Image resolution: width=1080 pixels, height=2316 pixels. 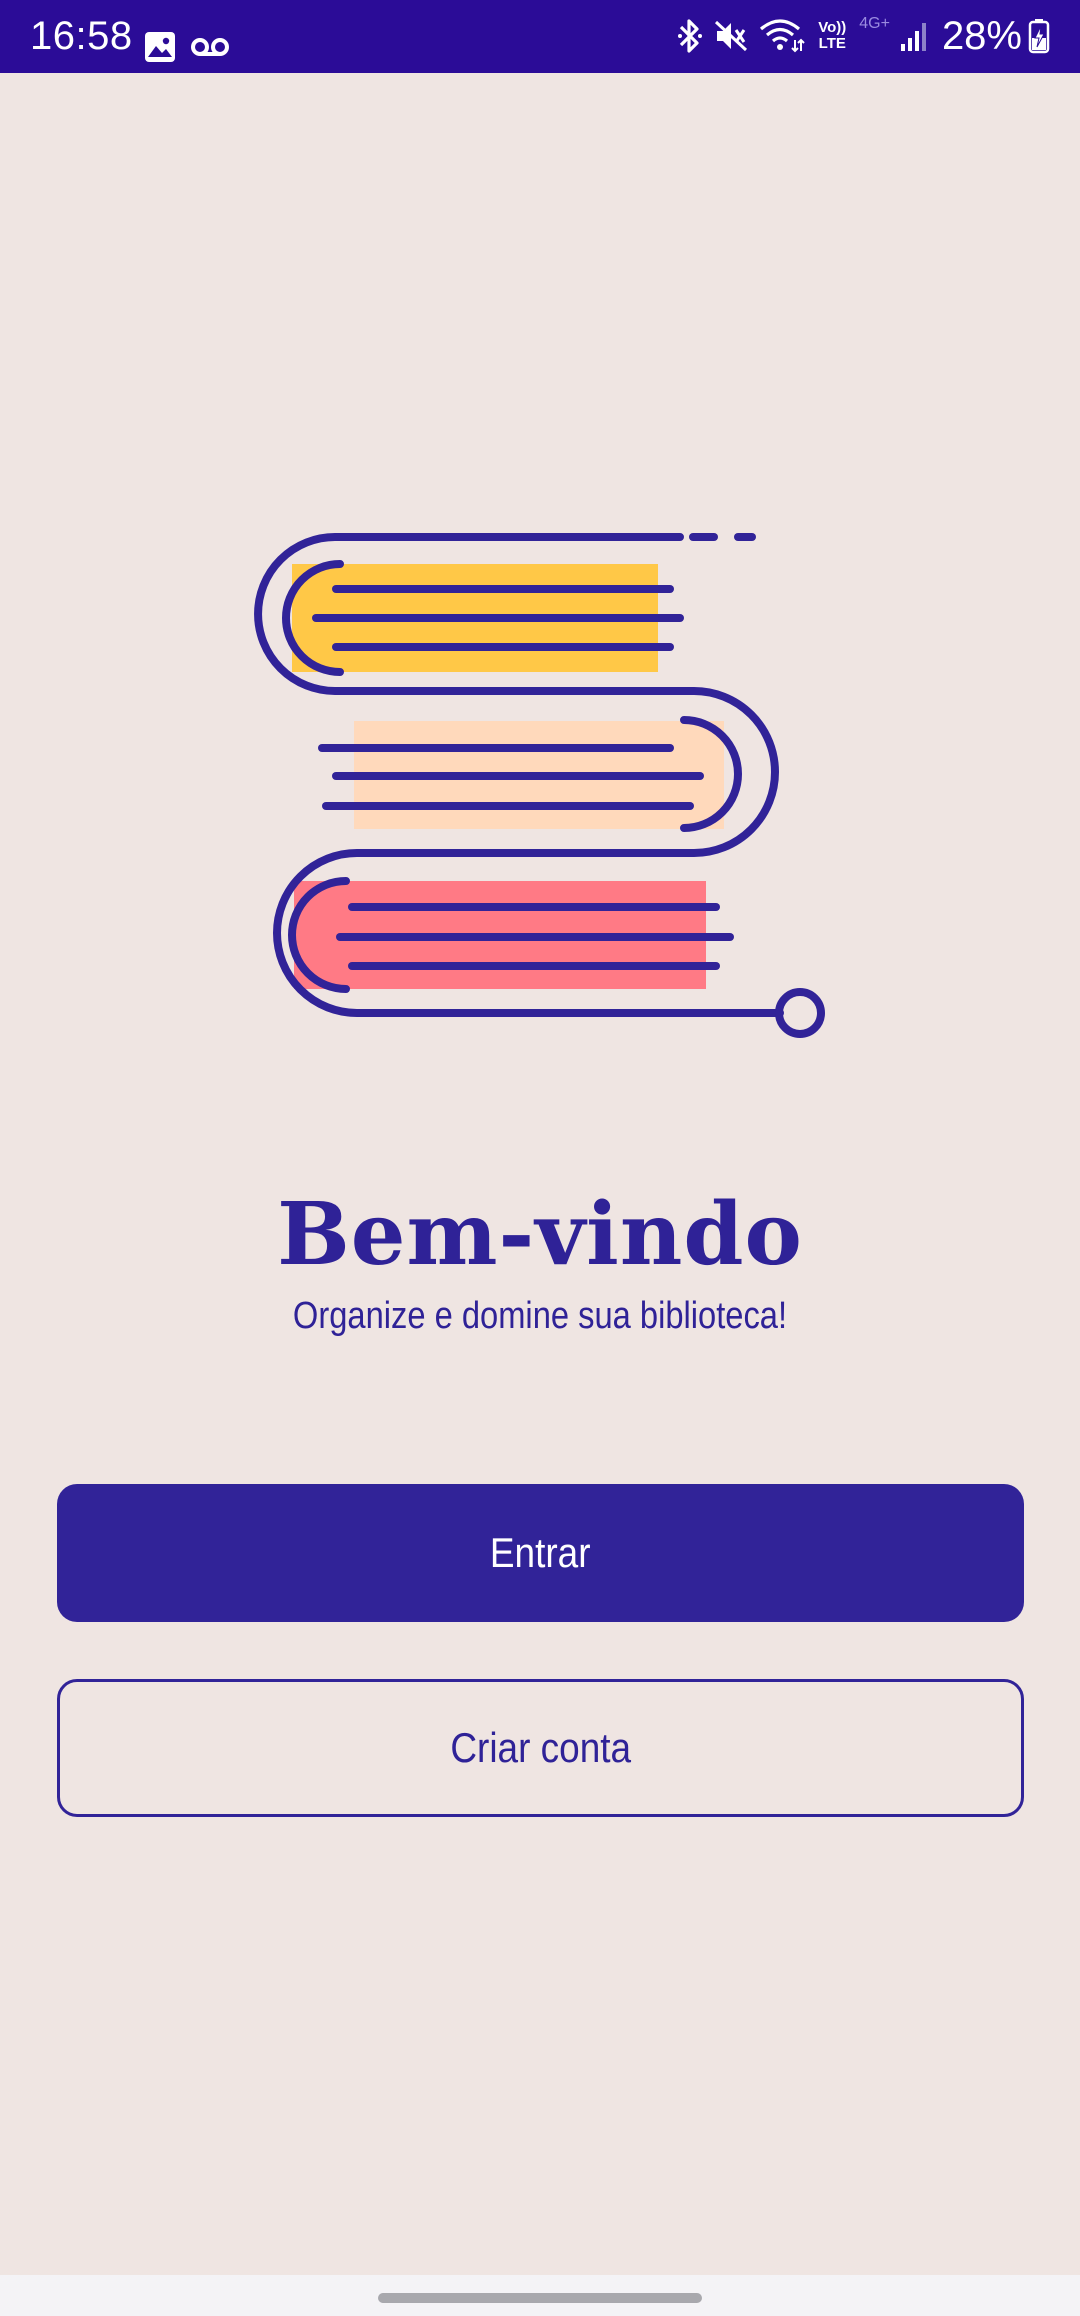 I want to click on create-account-button-label: Criar conta, so click(x=540, y=1747).